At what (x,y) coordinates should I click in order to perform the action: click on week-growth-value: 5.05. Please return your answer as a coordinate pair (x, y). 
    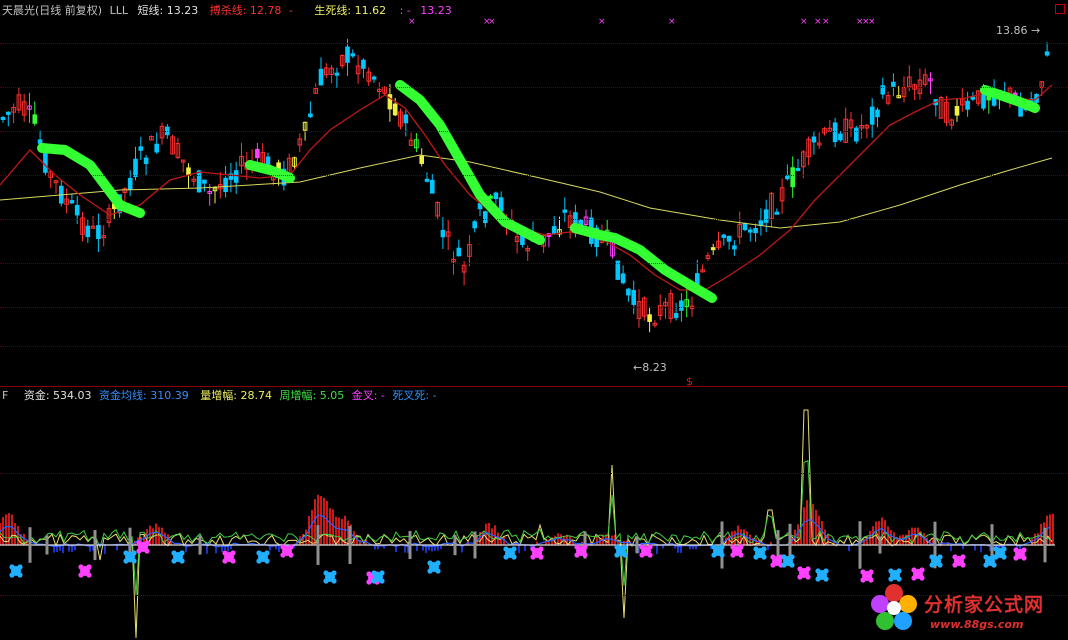
    Looking at the image, I should click on (332, 395).